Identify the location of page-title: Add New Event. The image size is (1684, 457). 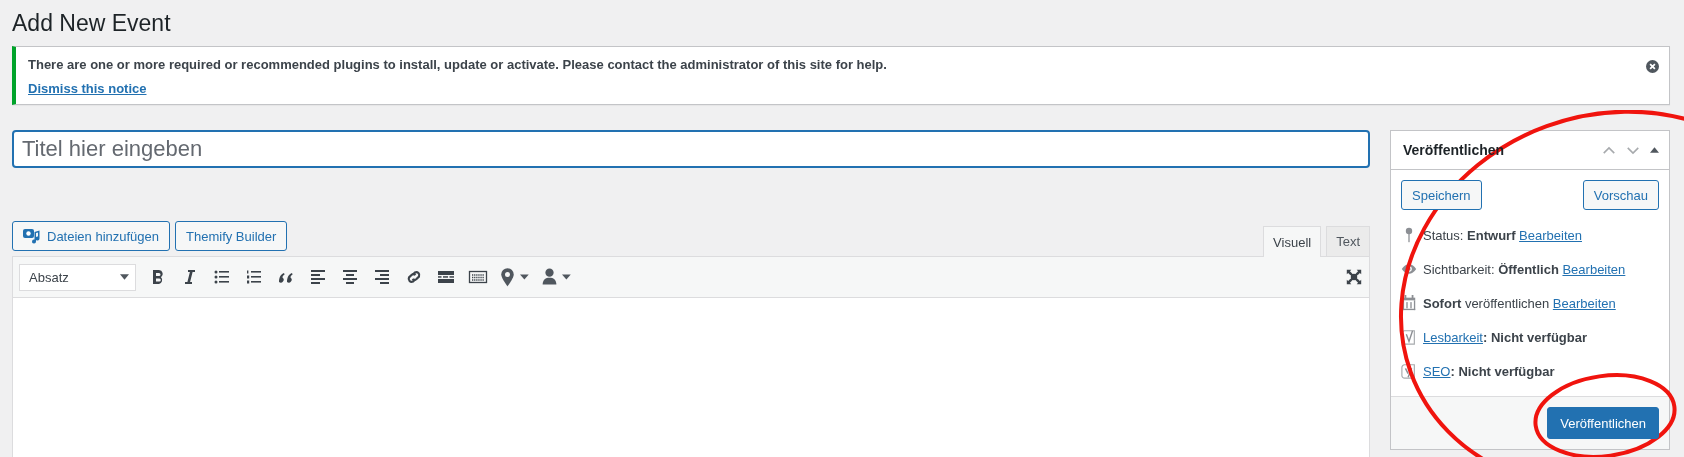
(92, 23).